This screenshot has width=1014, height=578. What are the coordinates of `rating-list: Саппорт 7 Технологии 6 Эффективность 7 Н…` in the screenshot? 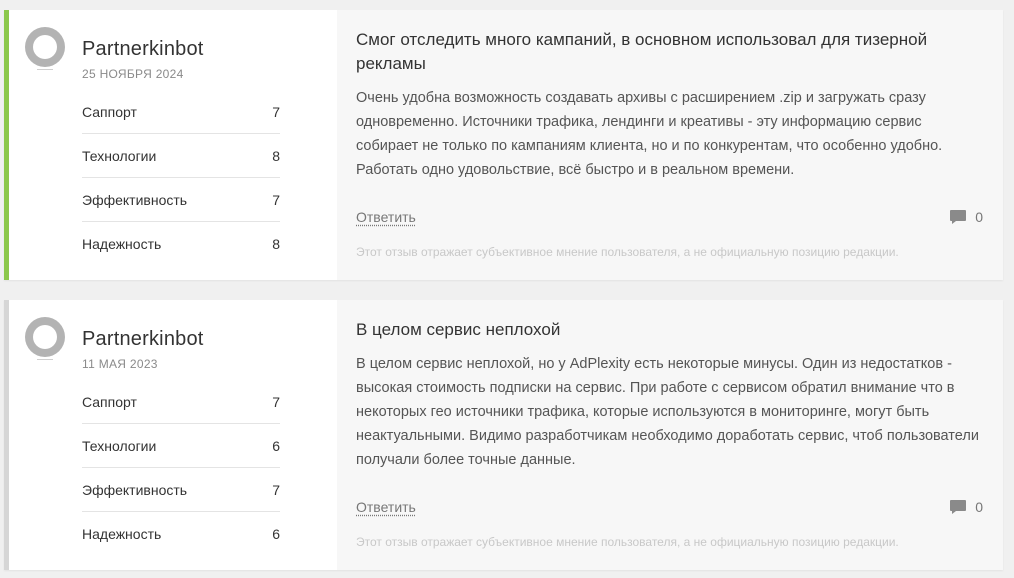 It's located at (181, 467).